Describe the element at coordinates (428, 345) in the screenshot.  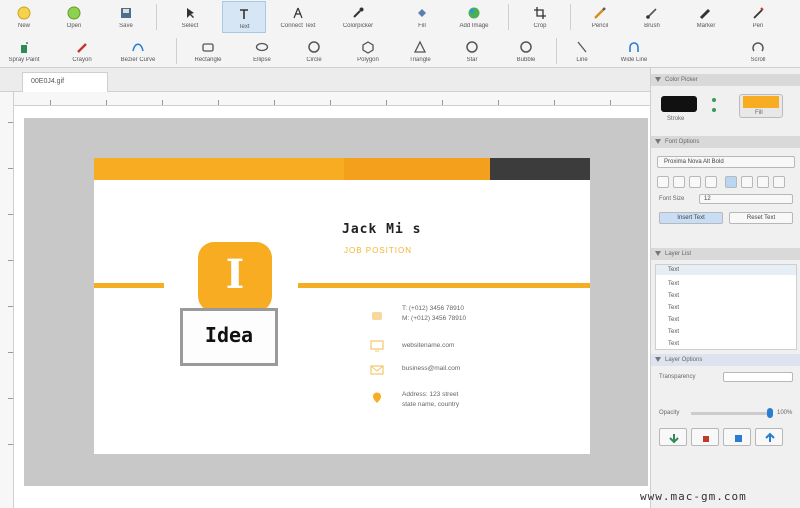
I see `website-text: websitename.com` at that location.